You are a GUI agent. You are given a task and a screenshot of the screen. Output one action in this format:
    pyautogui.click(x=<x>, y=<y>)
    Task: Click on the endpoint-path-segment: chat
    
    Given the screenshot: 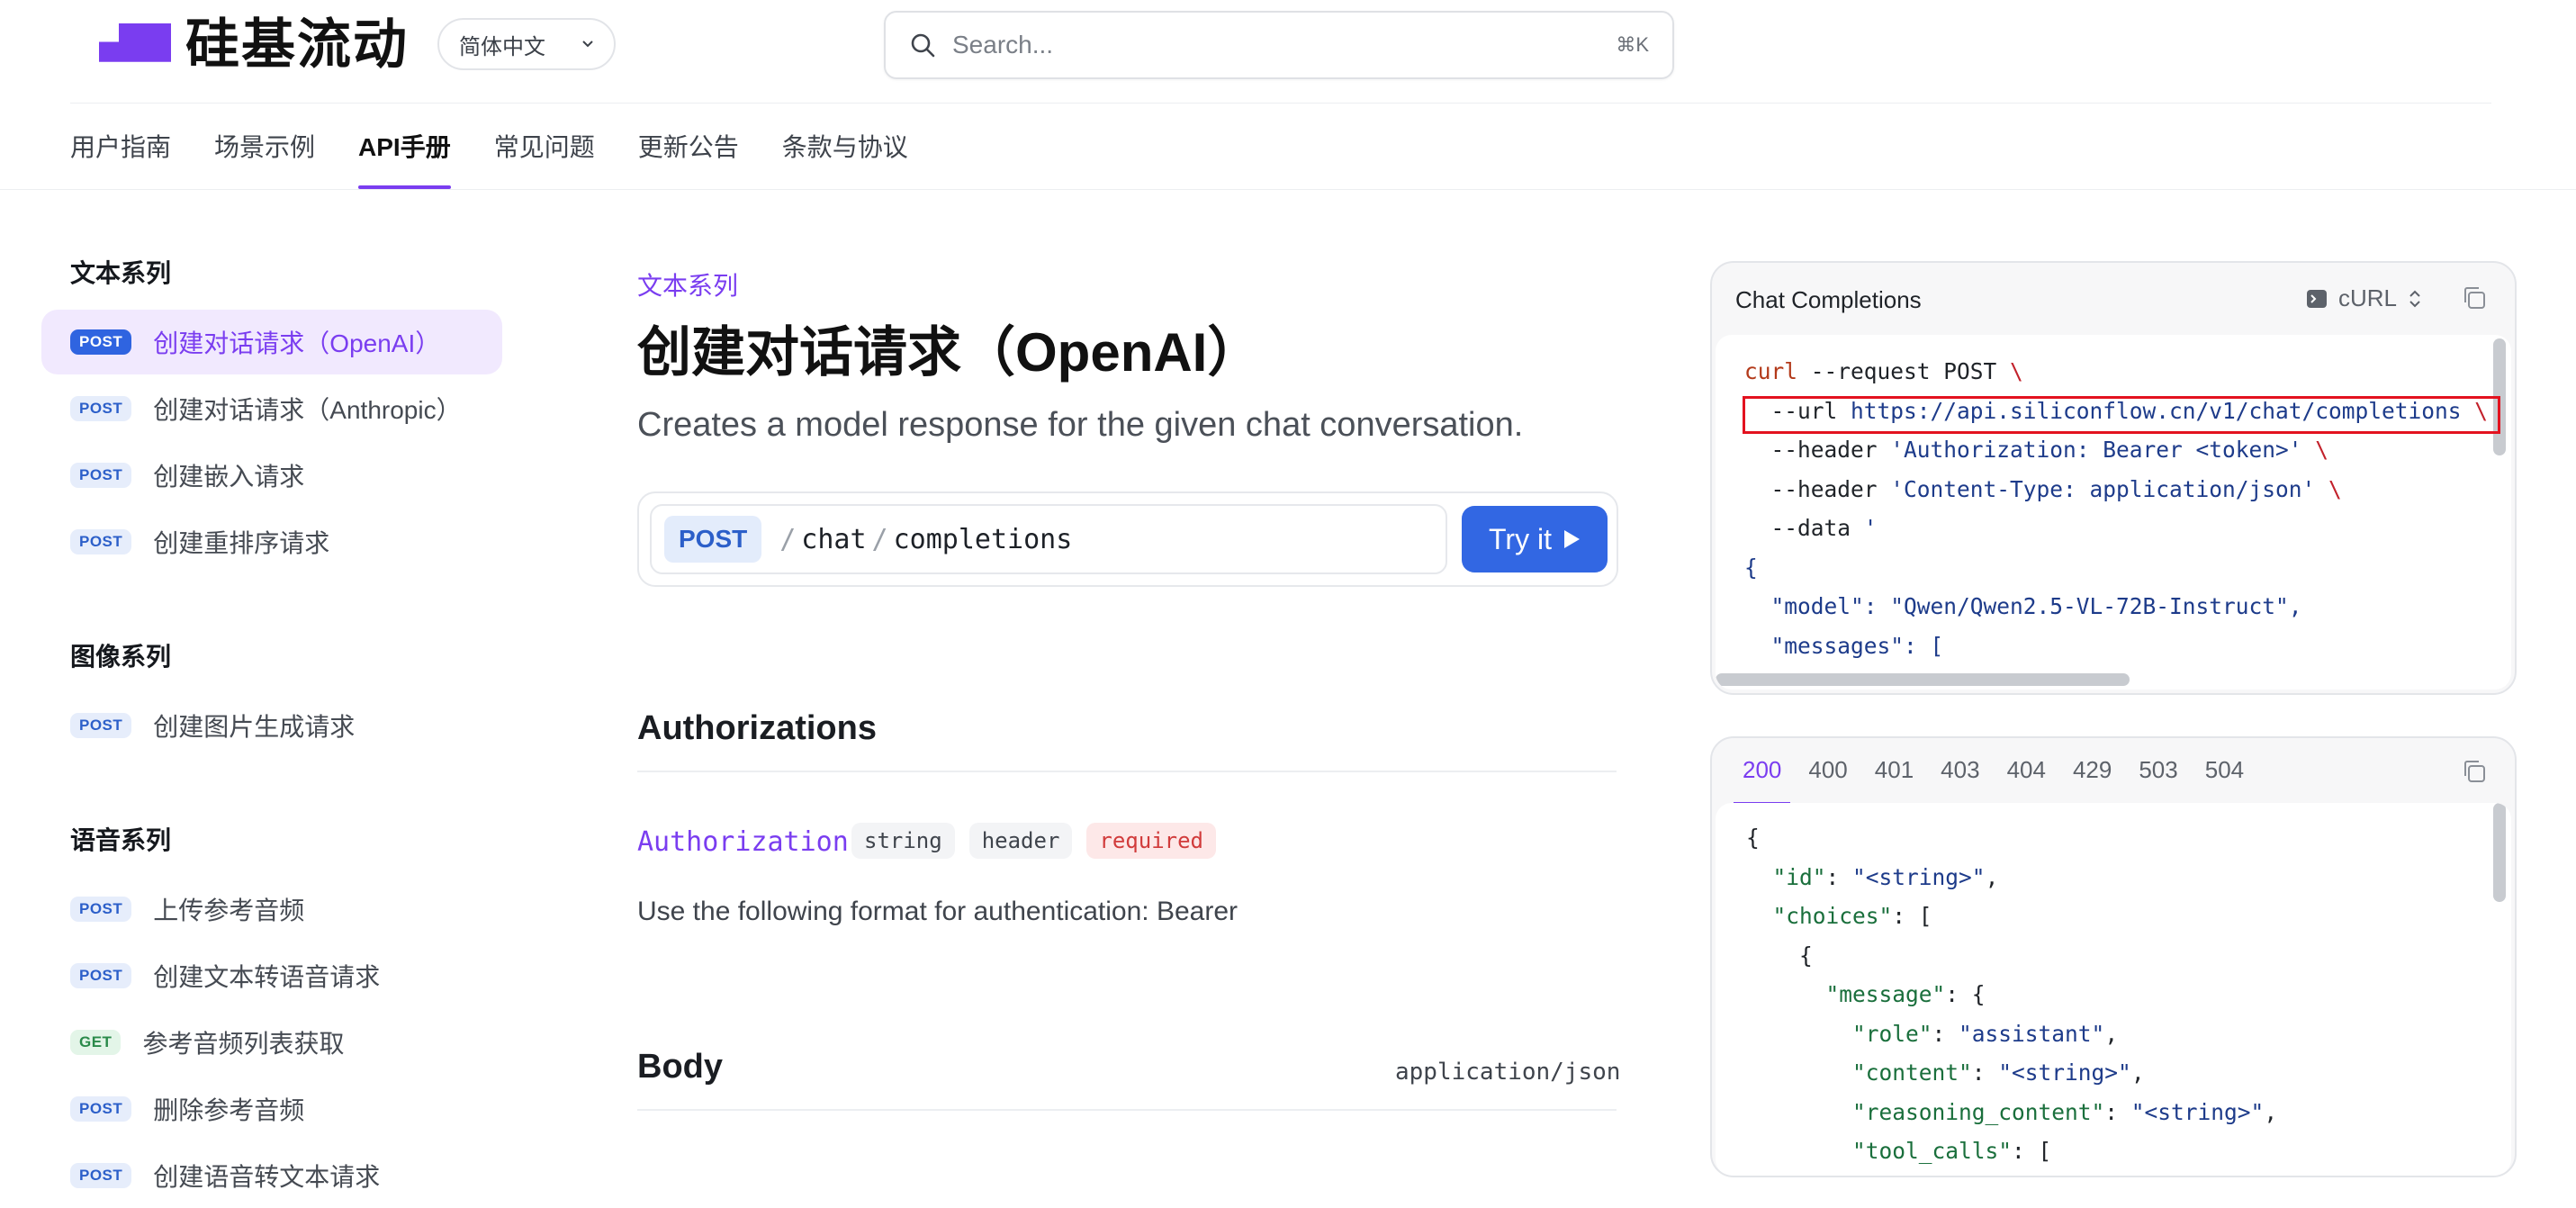 What is the action you would take?
    pyautogui.click(x=834, y=539)
    